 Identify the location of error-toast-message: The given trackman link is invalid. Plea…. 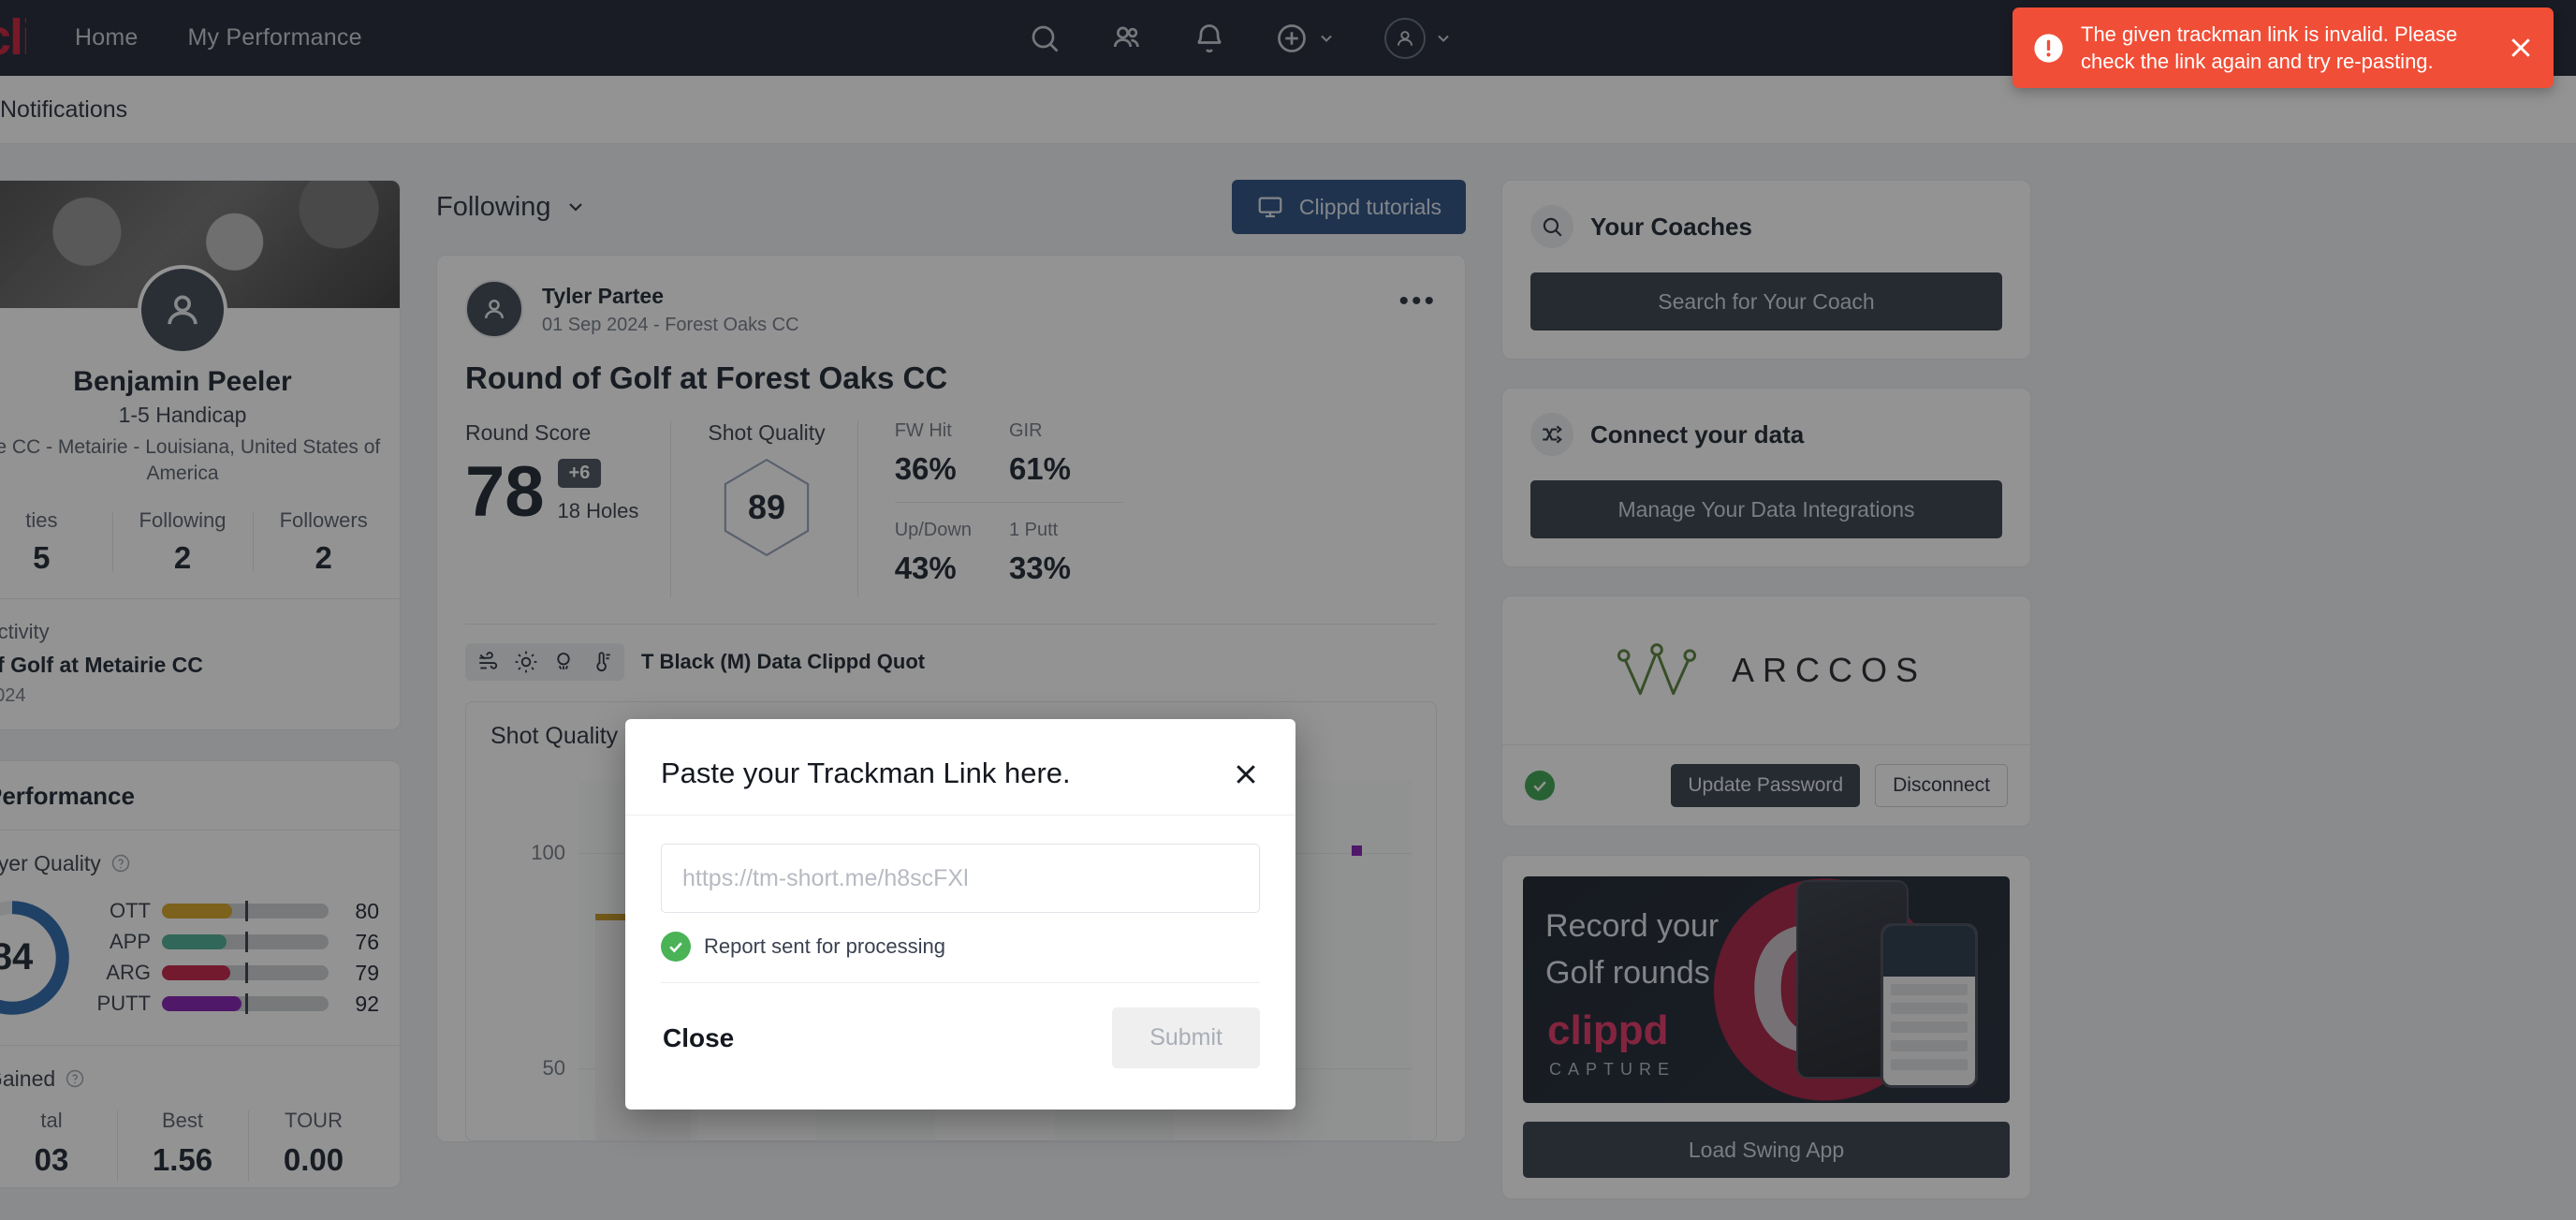
(2269, 48).